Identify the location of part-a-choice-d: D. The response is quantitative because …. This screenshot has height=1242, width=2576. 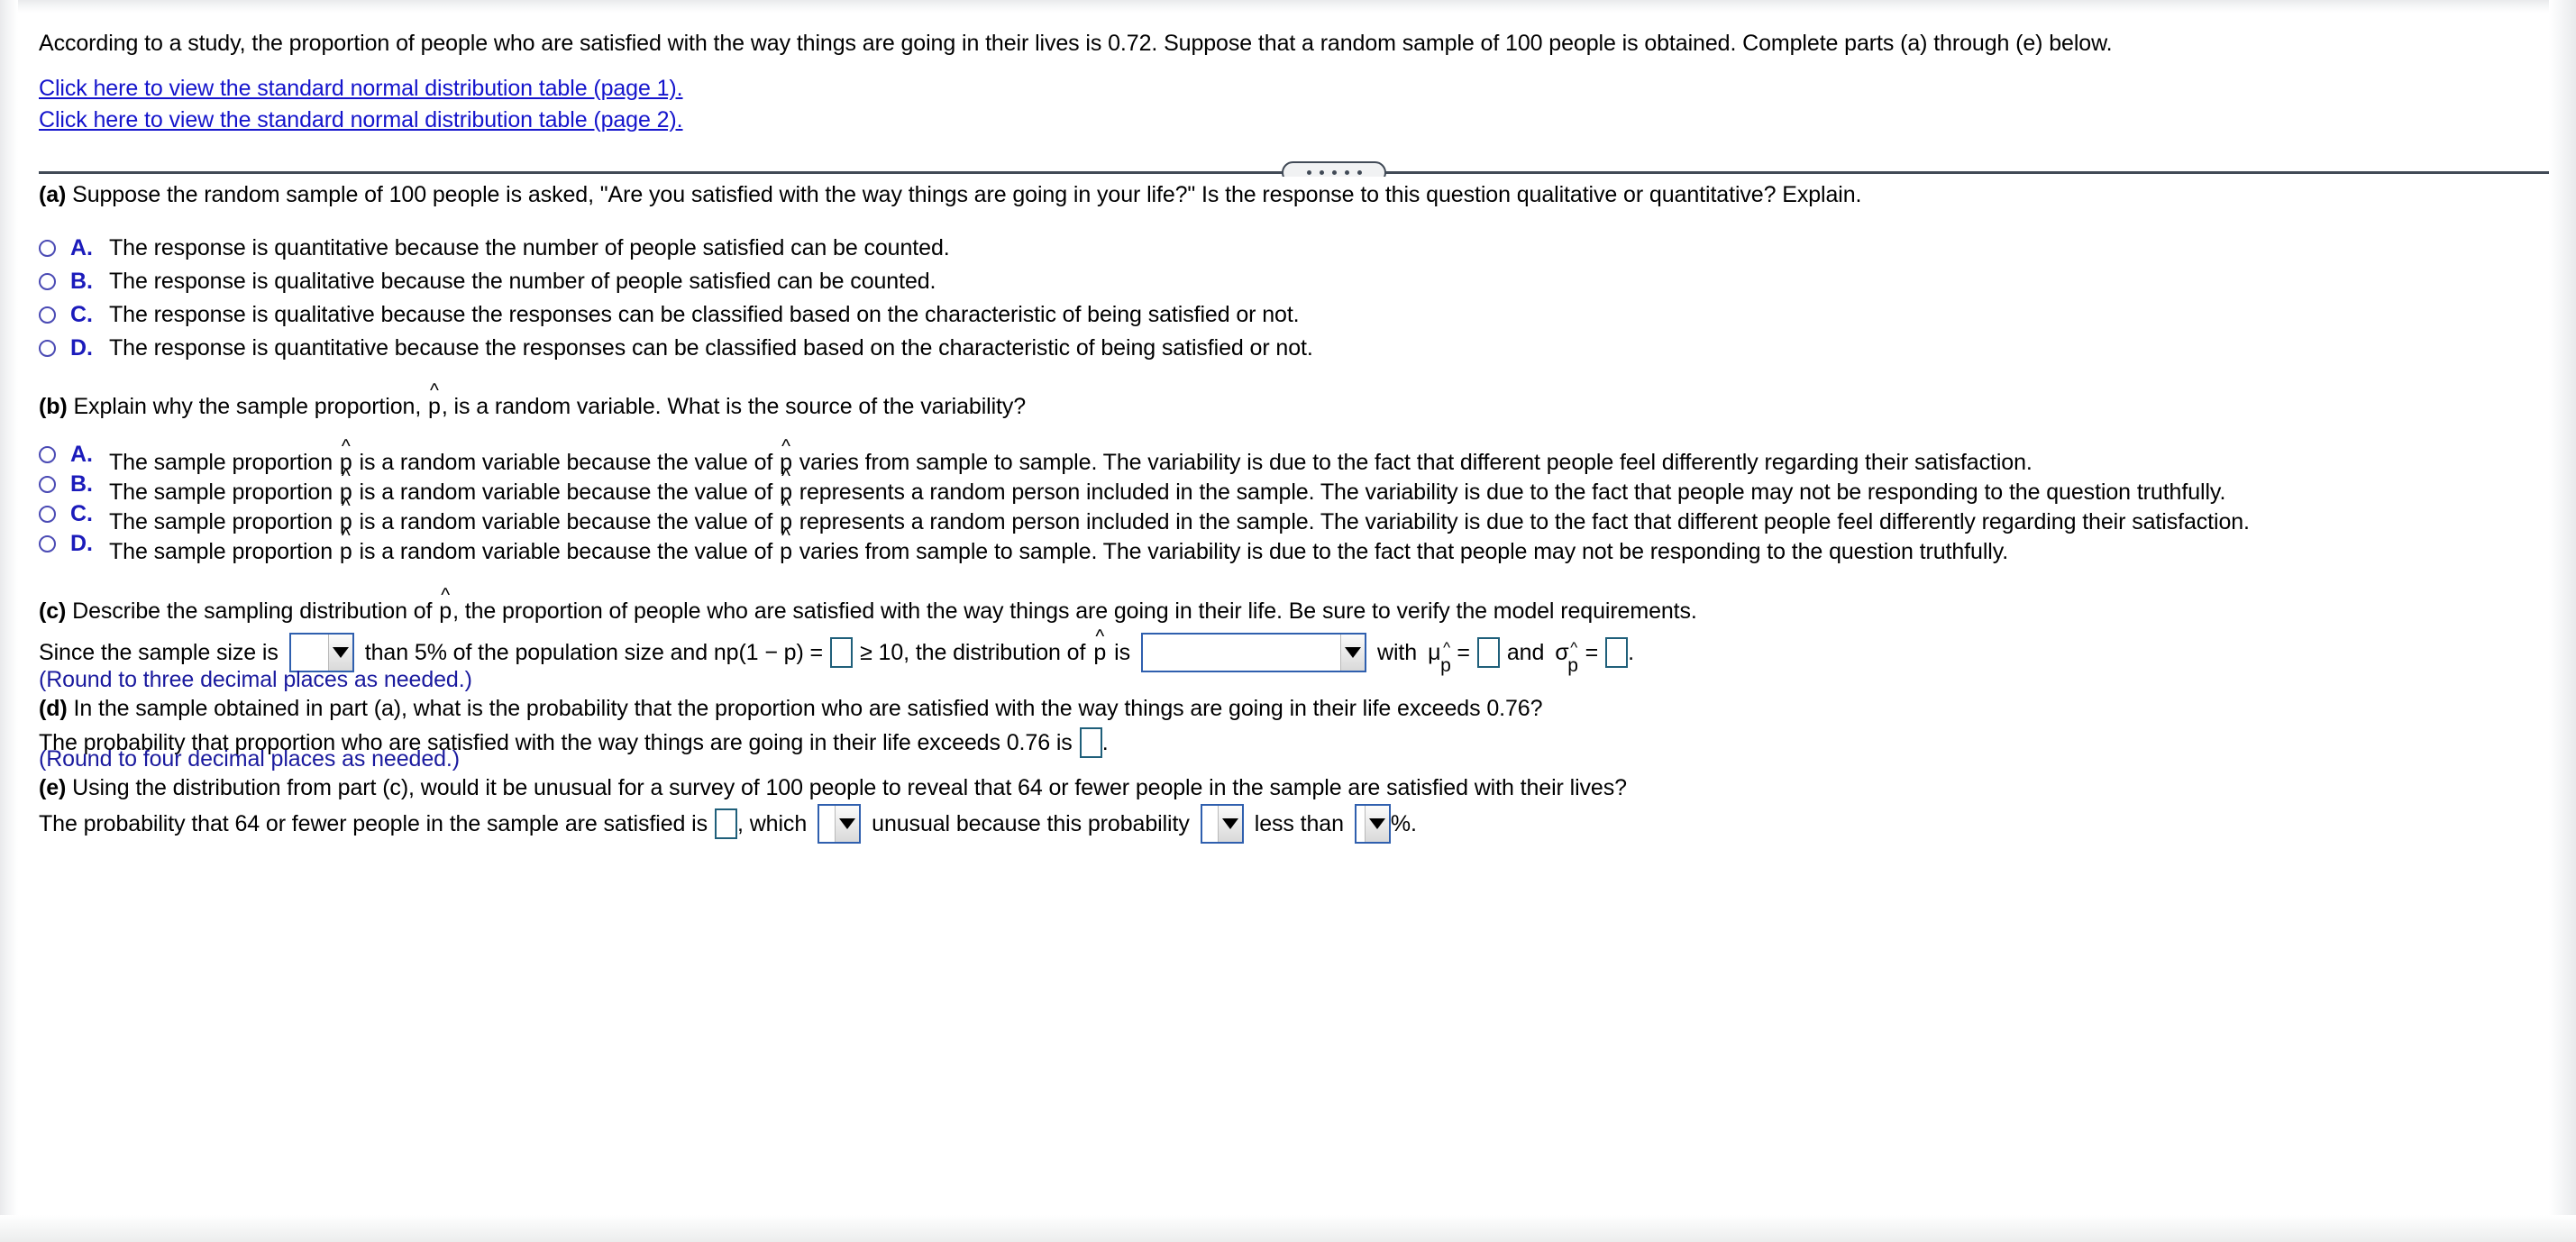
(676, 350).